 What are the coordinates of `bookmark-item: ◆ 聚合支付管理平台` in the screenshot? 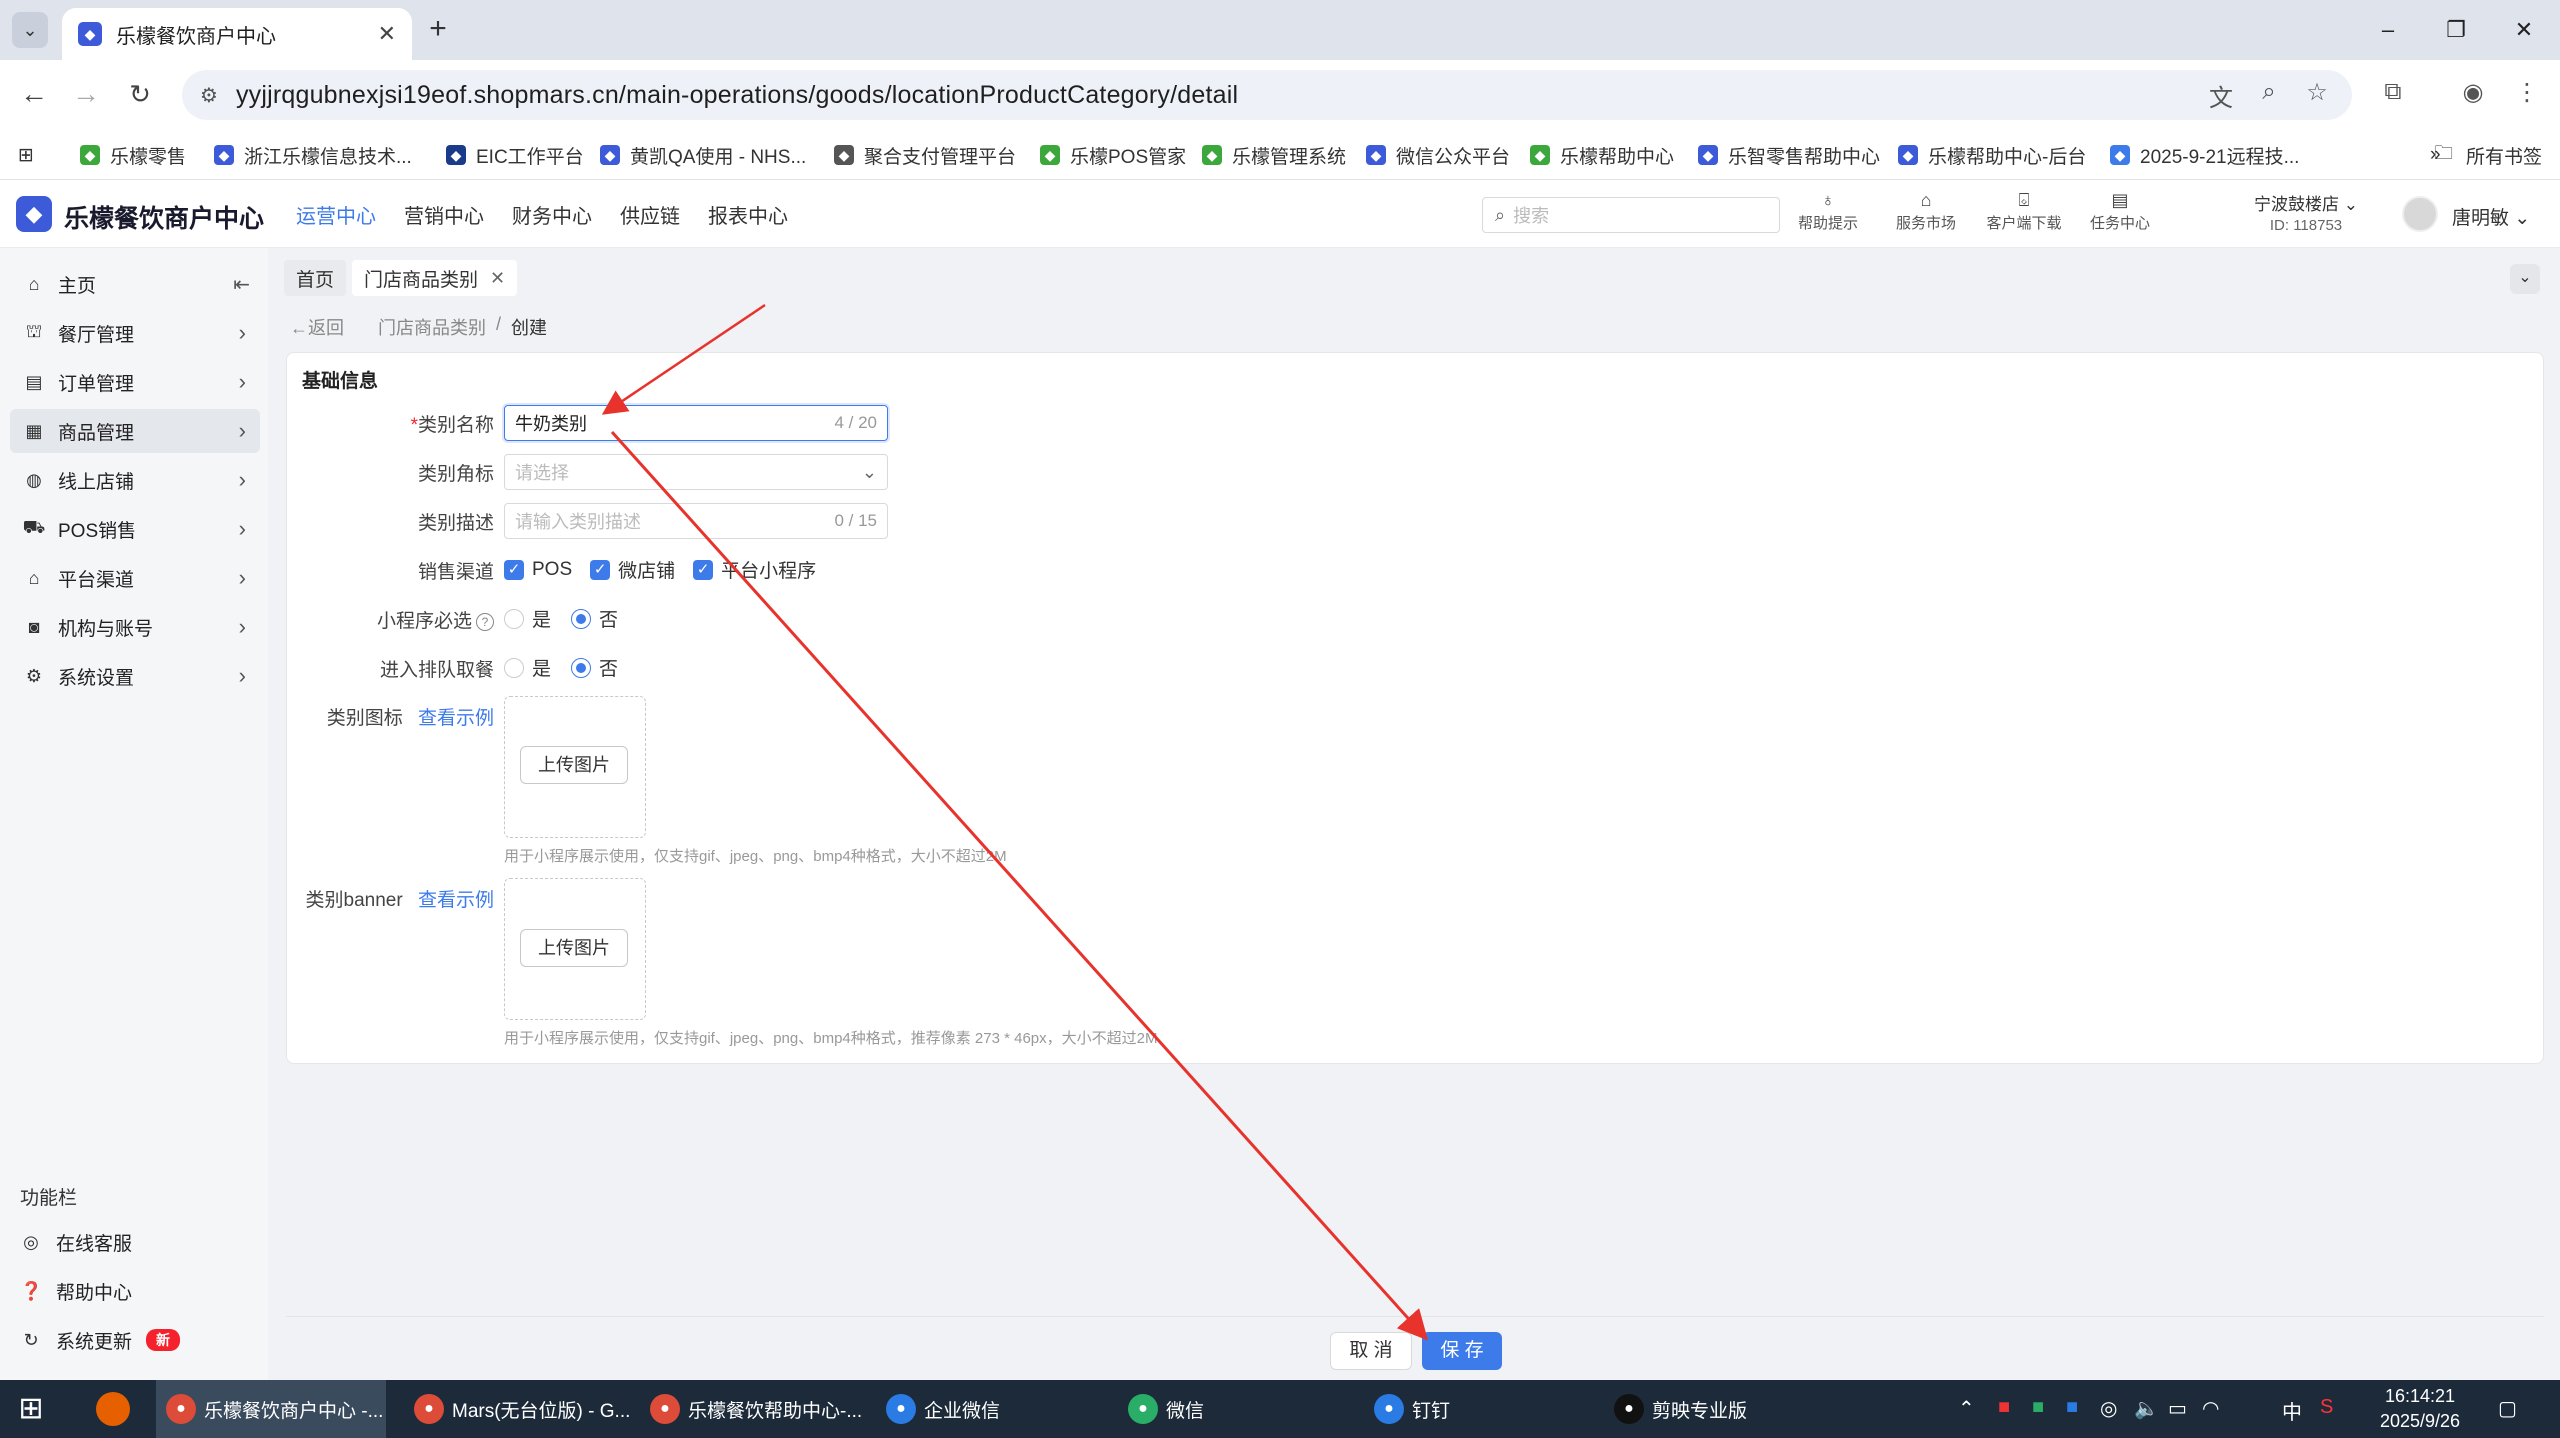 It's located at (925, 155).